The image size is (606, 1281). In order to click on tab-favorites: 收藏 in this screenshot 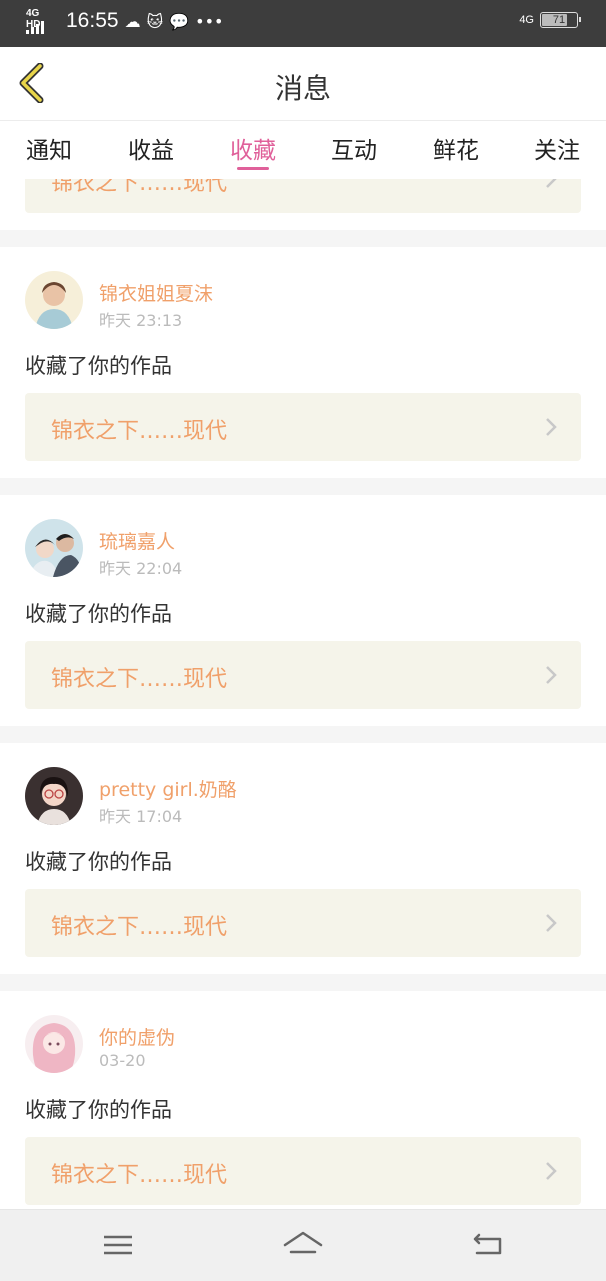, I will do `click(253, 148)`.